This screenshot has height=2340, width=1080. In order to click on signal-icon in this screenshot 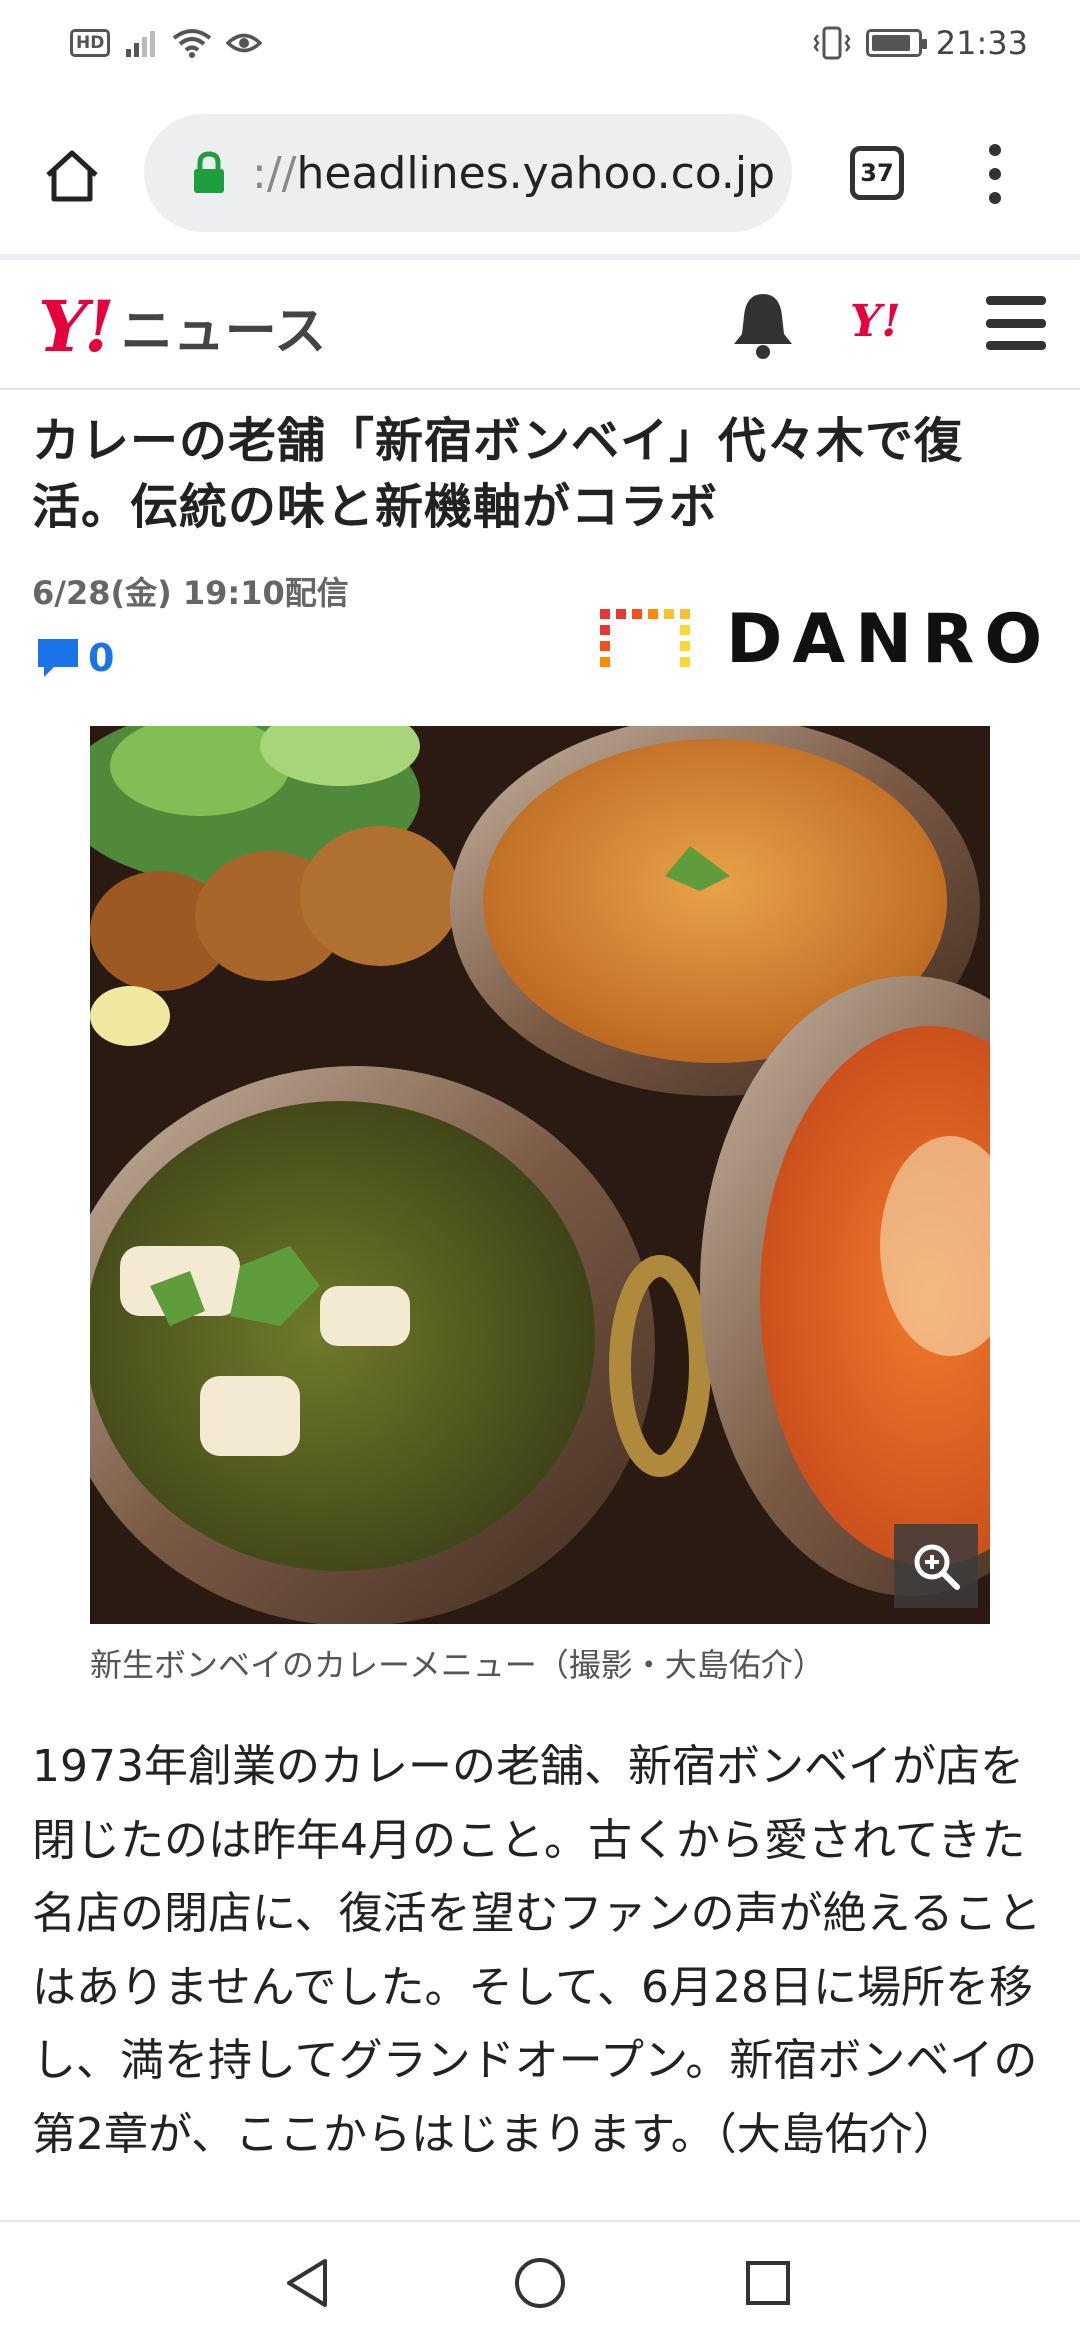, I will do `click(141, 44)`.